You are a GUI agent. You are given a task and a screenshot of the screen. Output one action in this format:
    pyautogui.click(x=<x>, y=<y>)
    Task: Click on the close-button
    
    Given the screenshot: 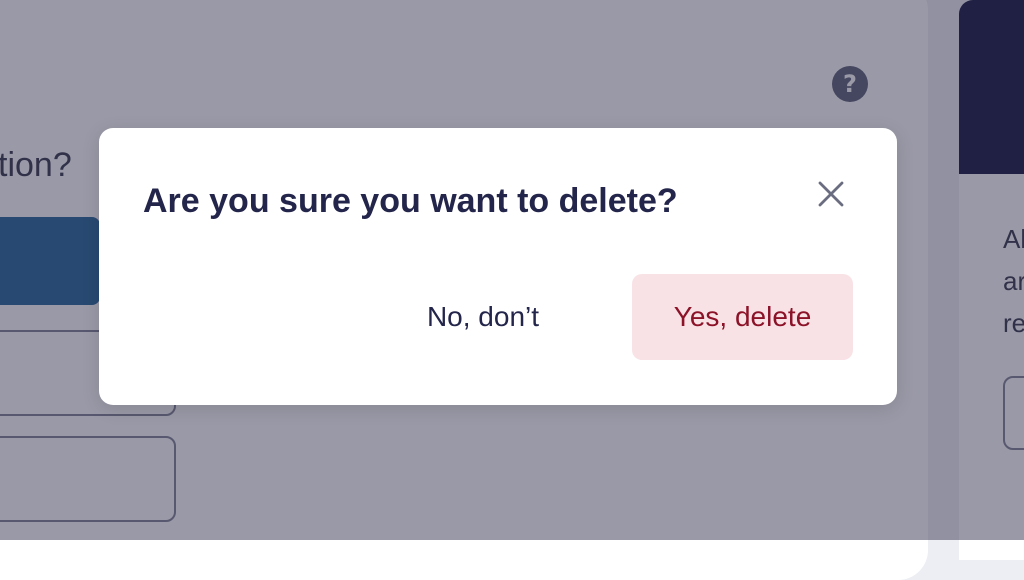 What is the action you would take?
    pyautogui.click(x=831, y=194)
    